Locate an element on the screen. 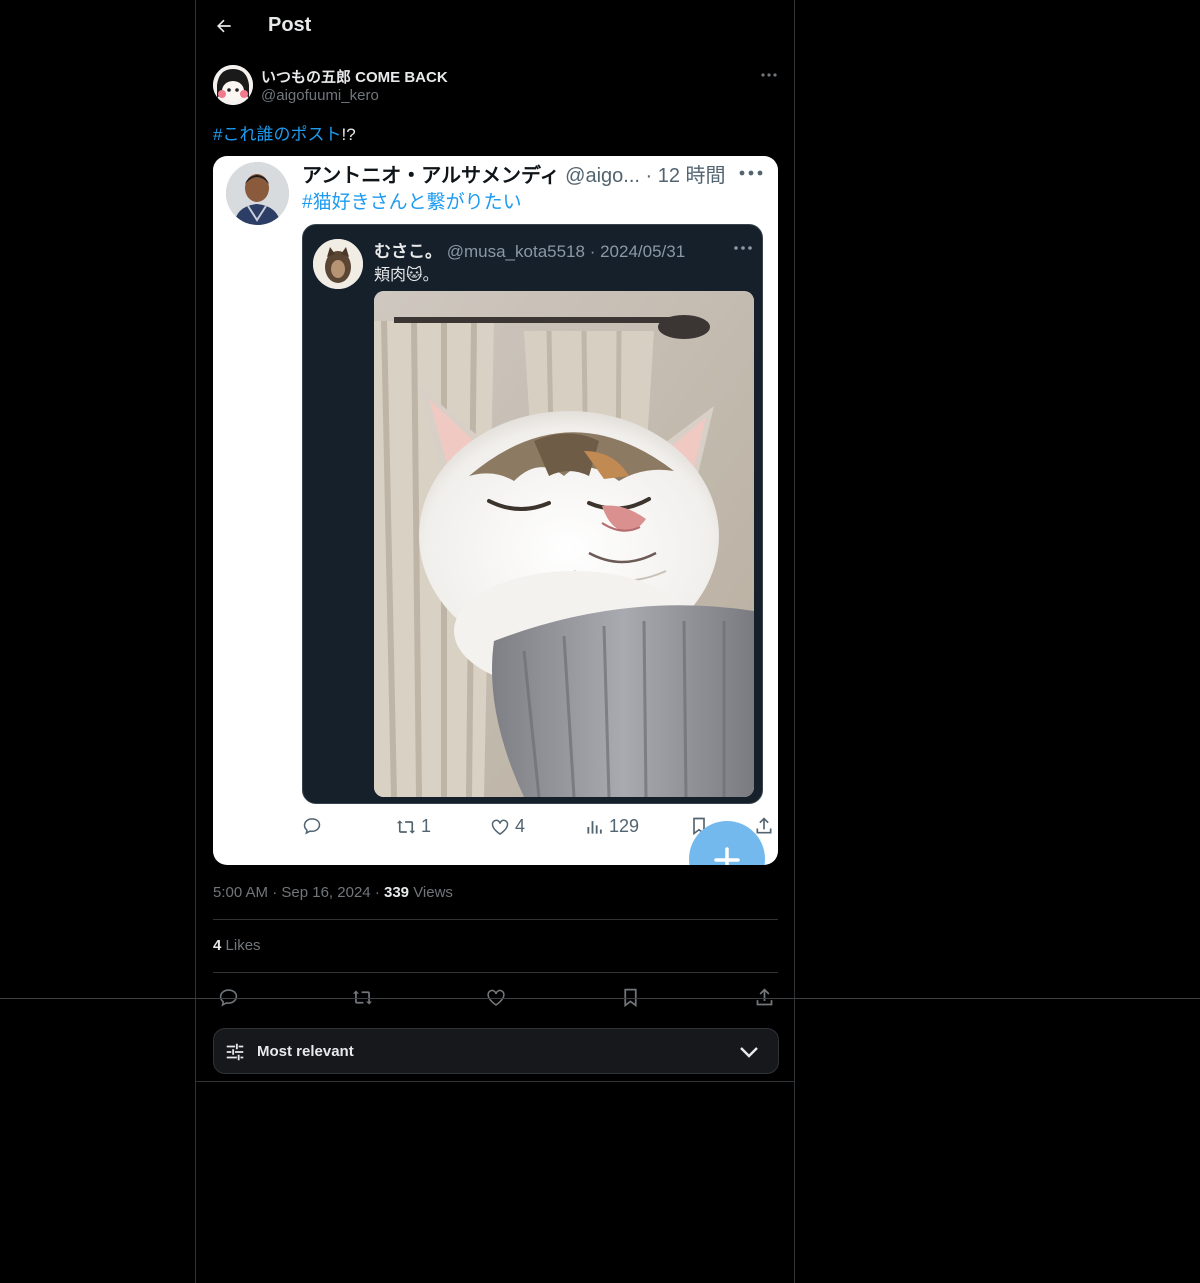  embedded-author-name: アントニオ・アルサメンディ is located at coordinates (431, 176).